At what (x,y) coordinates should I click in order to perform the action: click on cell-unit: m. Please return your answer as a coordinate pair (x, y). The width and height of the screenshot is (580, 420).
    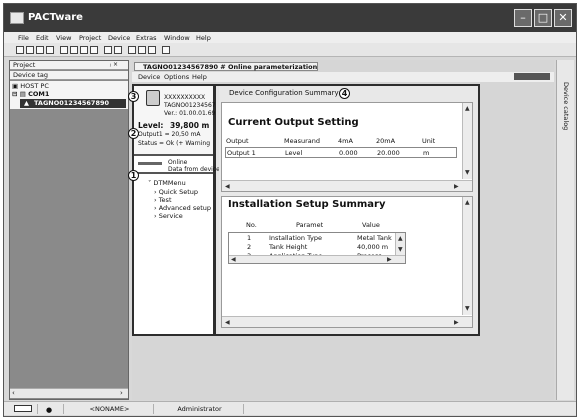
    Looking at the image, I should click on (426, 153).